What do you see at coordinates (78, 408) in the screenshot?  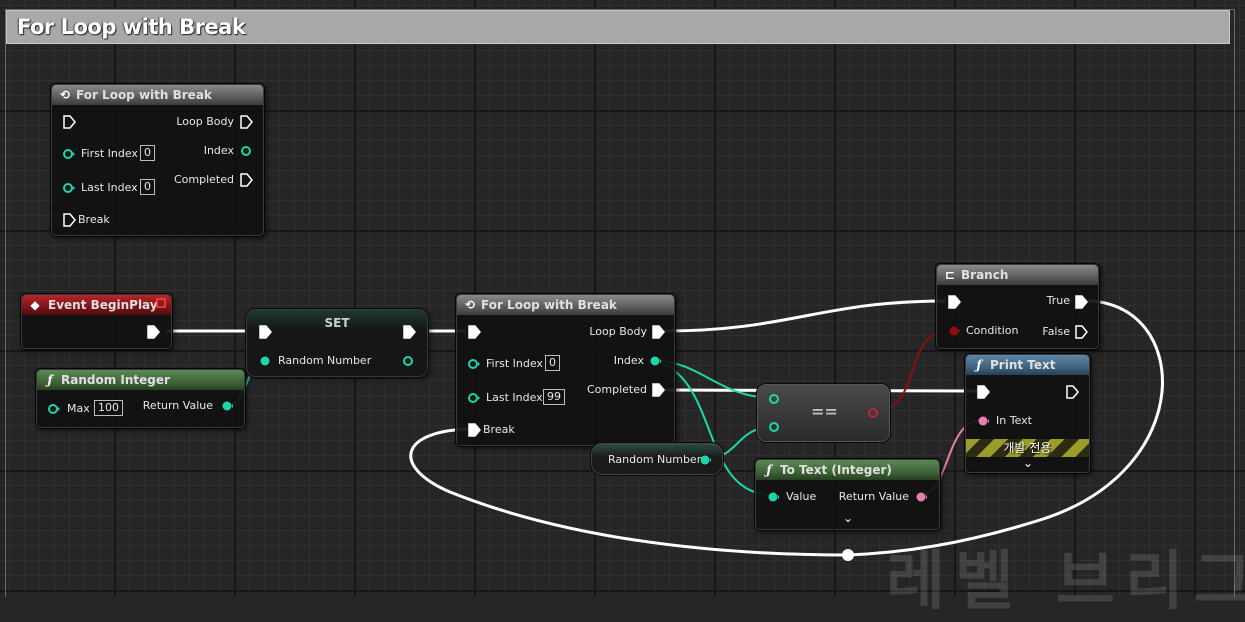 I see `max-label: Max` at bounding box center [78, 408].